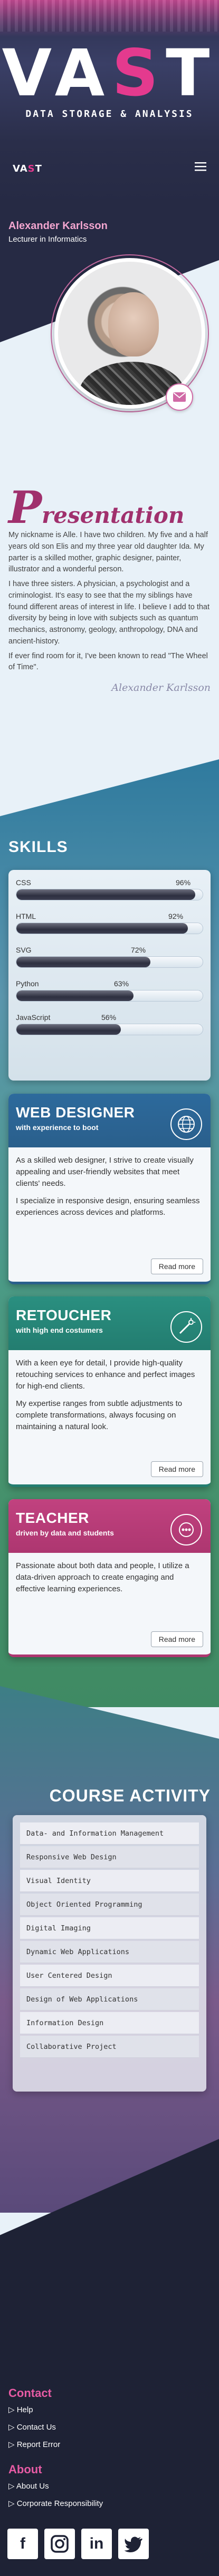 The height and width of the screenshot is (2576, 219). Describe the element at coordinates (109, 1120) in the screenshot. I see `card-header: WEB DESIGNER with experience to boot` at that location.